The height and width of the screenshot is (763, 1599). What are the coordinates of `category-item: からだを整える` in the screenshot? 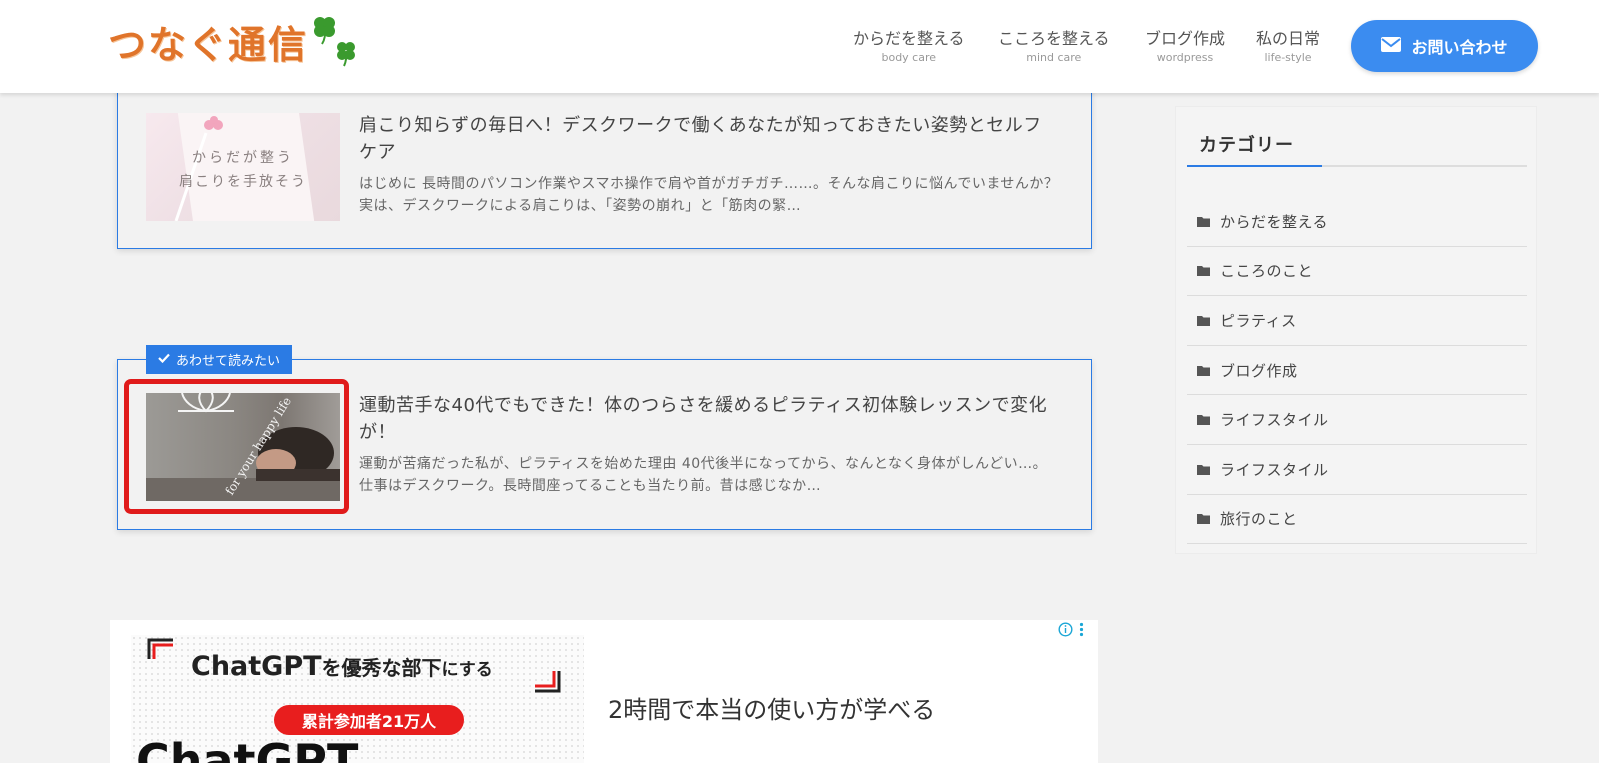 It's located at (1357, 222).